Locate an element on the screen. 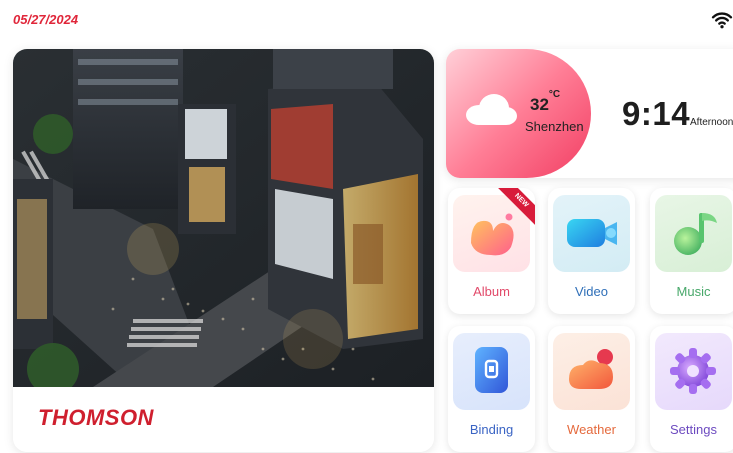  app-label-album: Album is located at coordinates (491, 291).